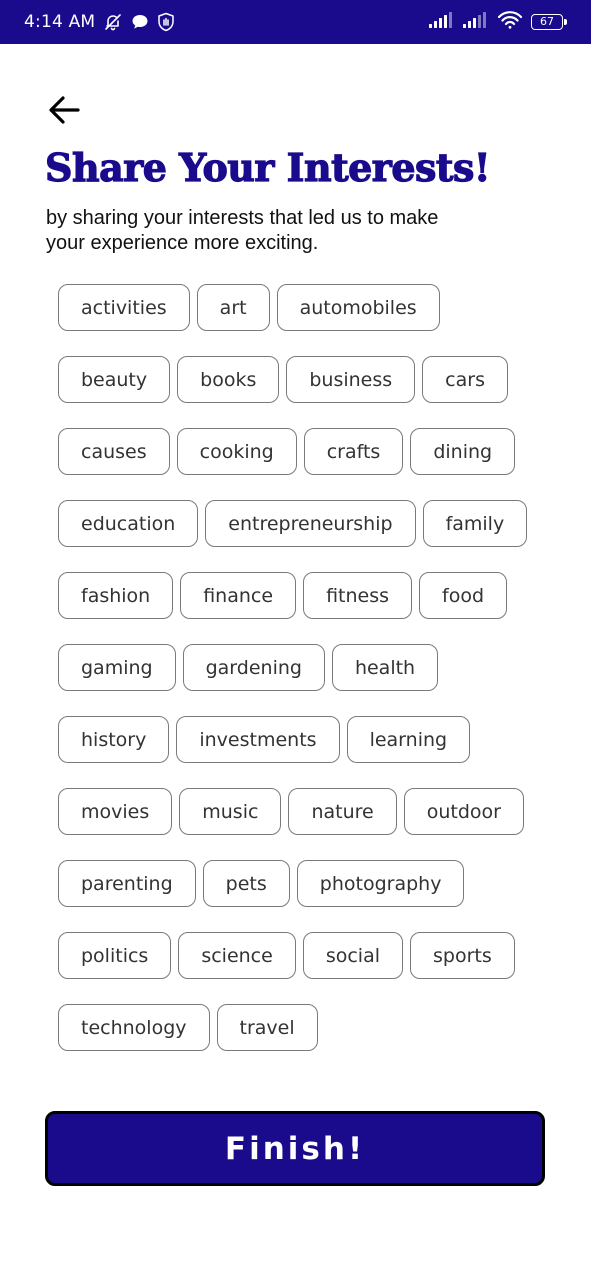 The height and width of the screenshot is (1280, 591). Describe the element at coordinates (237, 955) in the screenshot. I see `interest-chip-science: science` at that location.